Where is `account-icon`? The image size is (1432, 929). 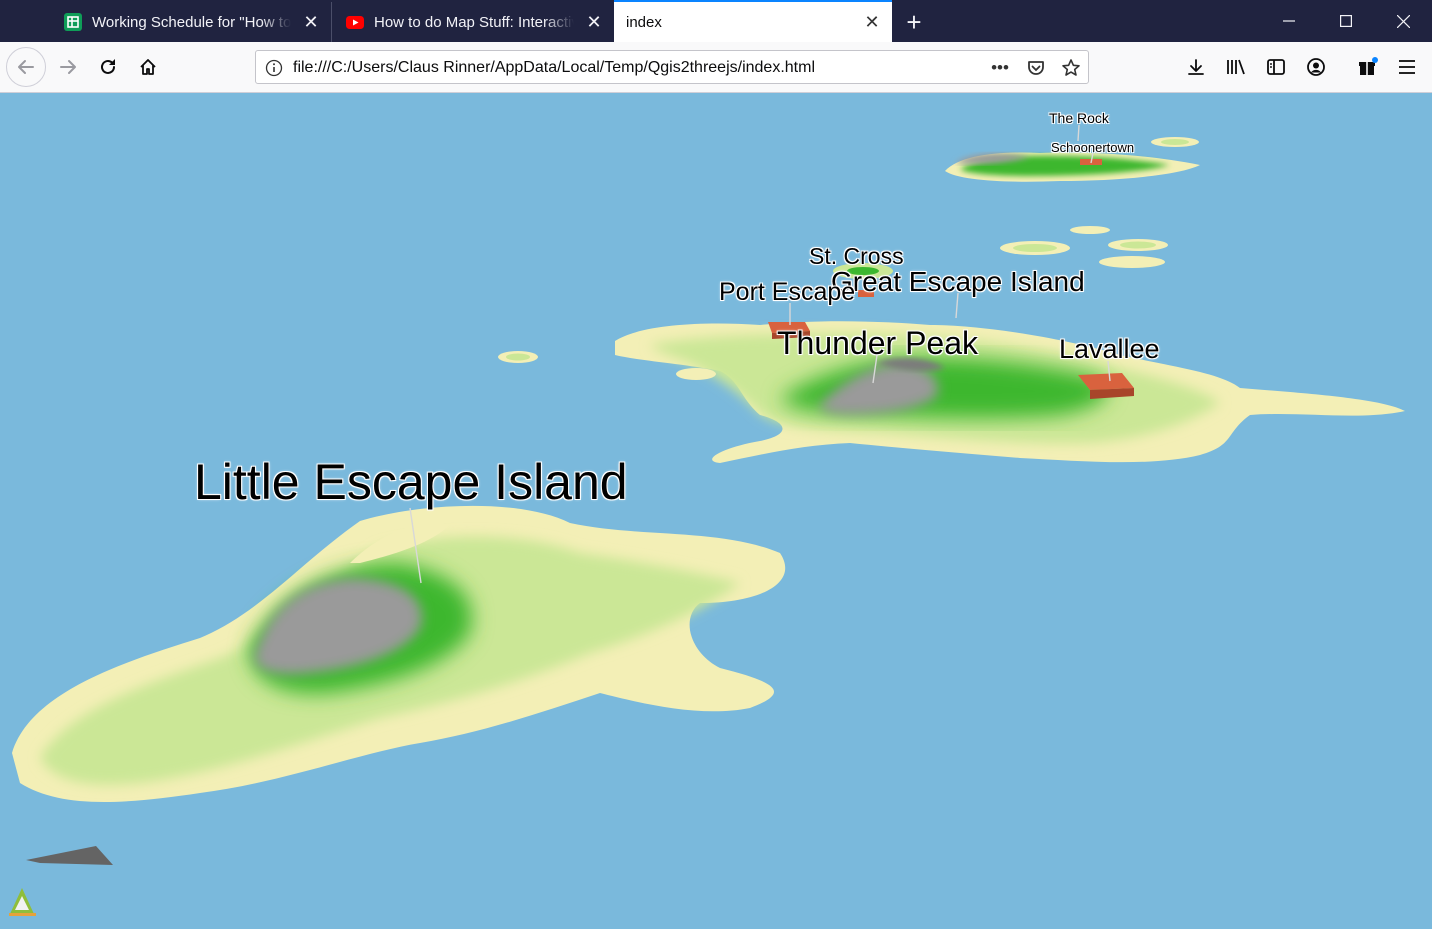 account-icon is located at coordinates (1316, 67).